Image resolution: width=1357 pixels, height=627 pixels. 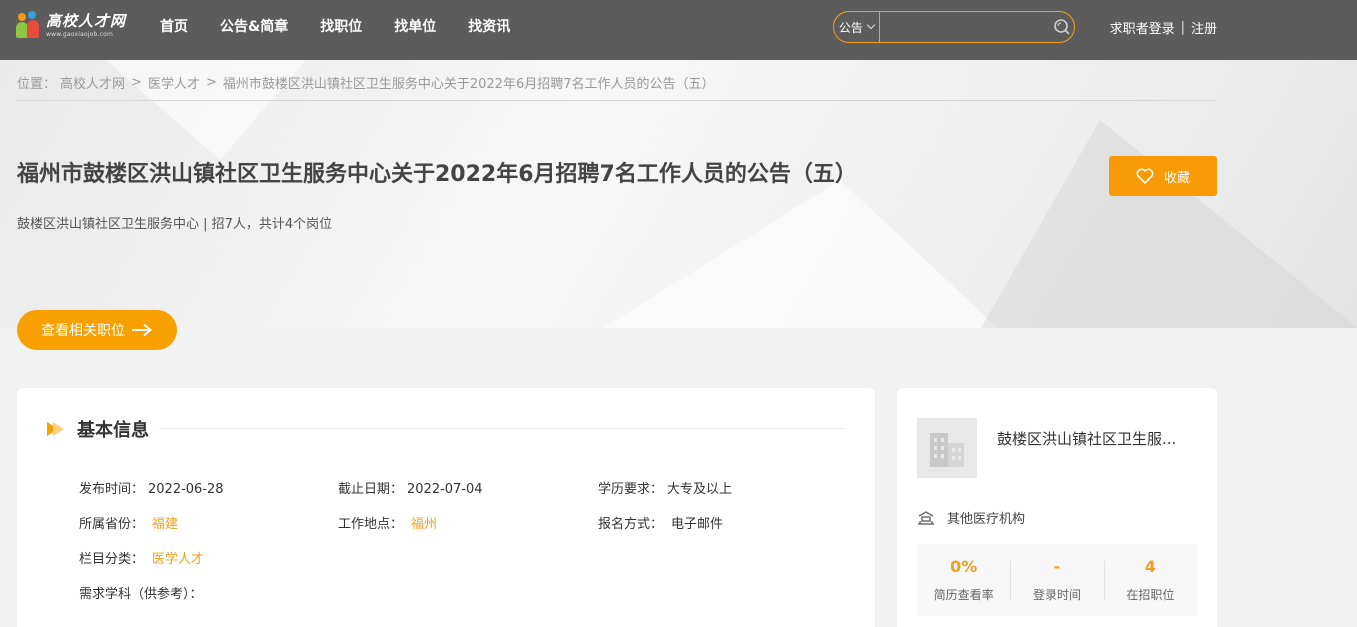 I want to click on search-type-select: 公告, so click(x=857, y=27).